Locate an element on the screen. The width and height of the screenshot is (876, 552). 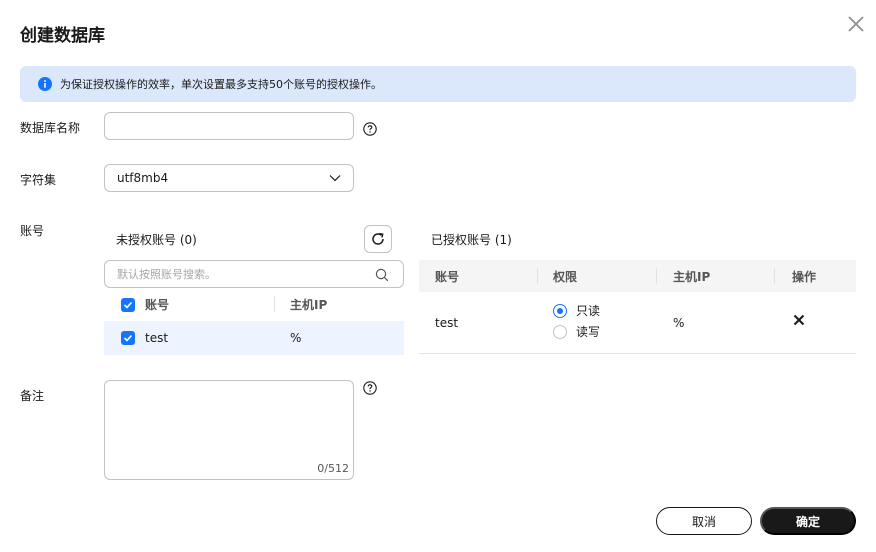
remove-icon is located at coordinates (799, 320).